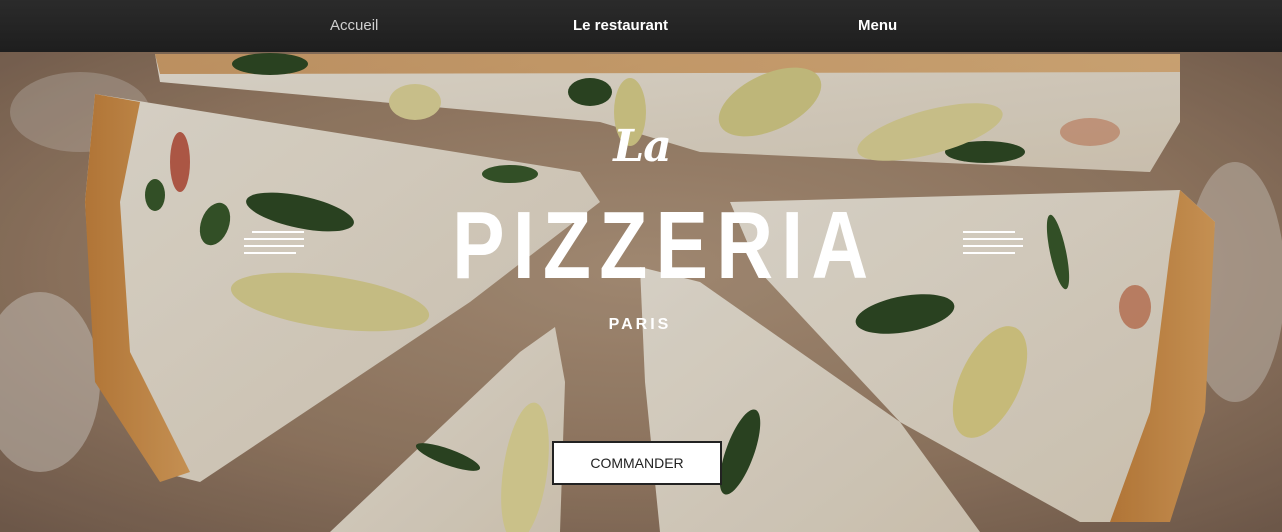  I want to click on top-navigation-bar: Accueil Le restaurant Menu, so click(641, 26).